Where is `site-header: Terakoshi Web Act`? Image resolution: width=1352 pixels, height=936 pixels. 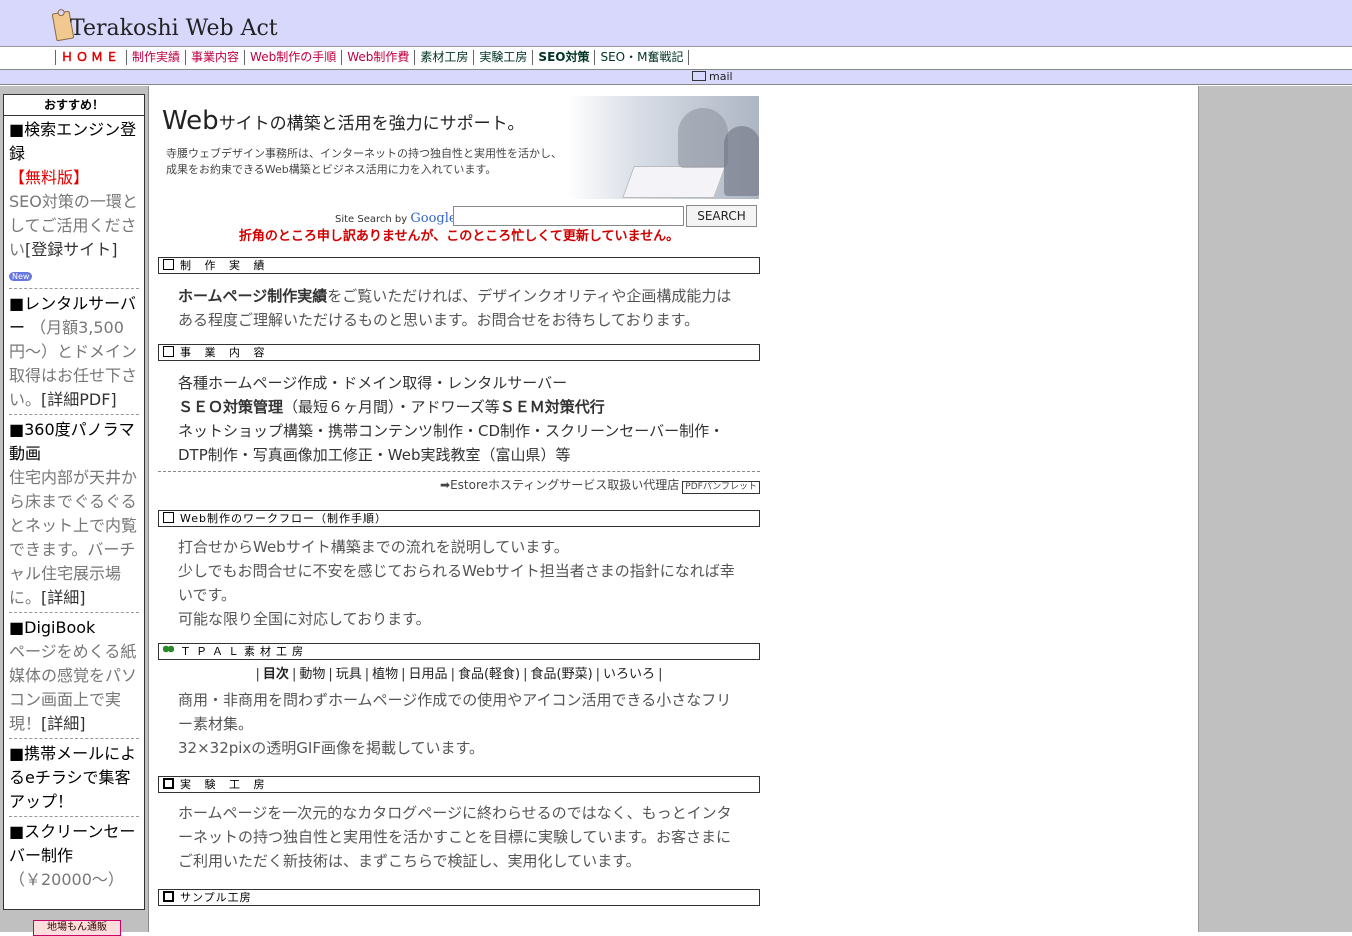
site-header: Terakoshi Web Act is located at coordinates (676, 23).